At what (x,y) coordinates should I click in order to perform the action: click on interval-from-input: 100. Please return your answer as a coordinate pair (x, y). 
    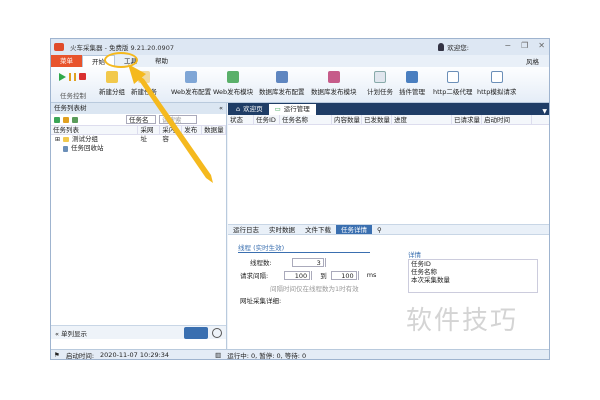
    Looking at the image, I should click on (298, 275).